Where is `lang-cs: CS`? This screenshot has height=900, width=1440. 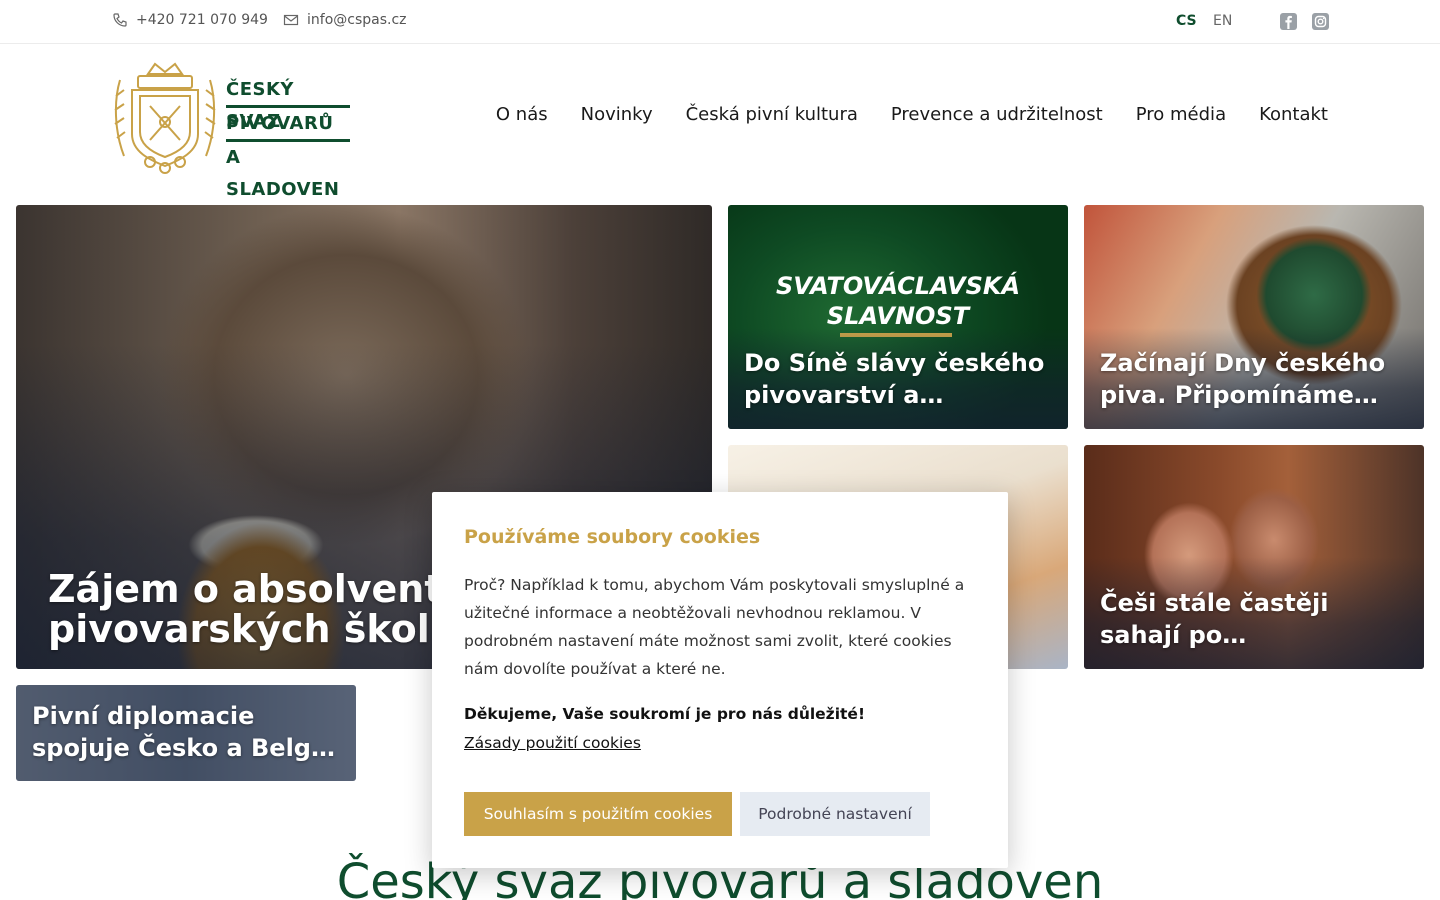 lang-cs: CS is located at coordinates (1186, 21).